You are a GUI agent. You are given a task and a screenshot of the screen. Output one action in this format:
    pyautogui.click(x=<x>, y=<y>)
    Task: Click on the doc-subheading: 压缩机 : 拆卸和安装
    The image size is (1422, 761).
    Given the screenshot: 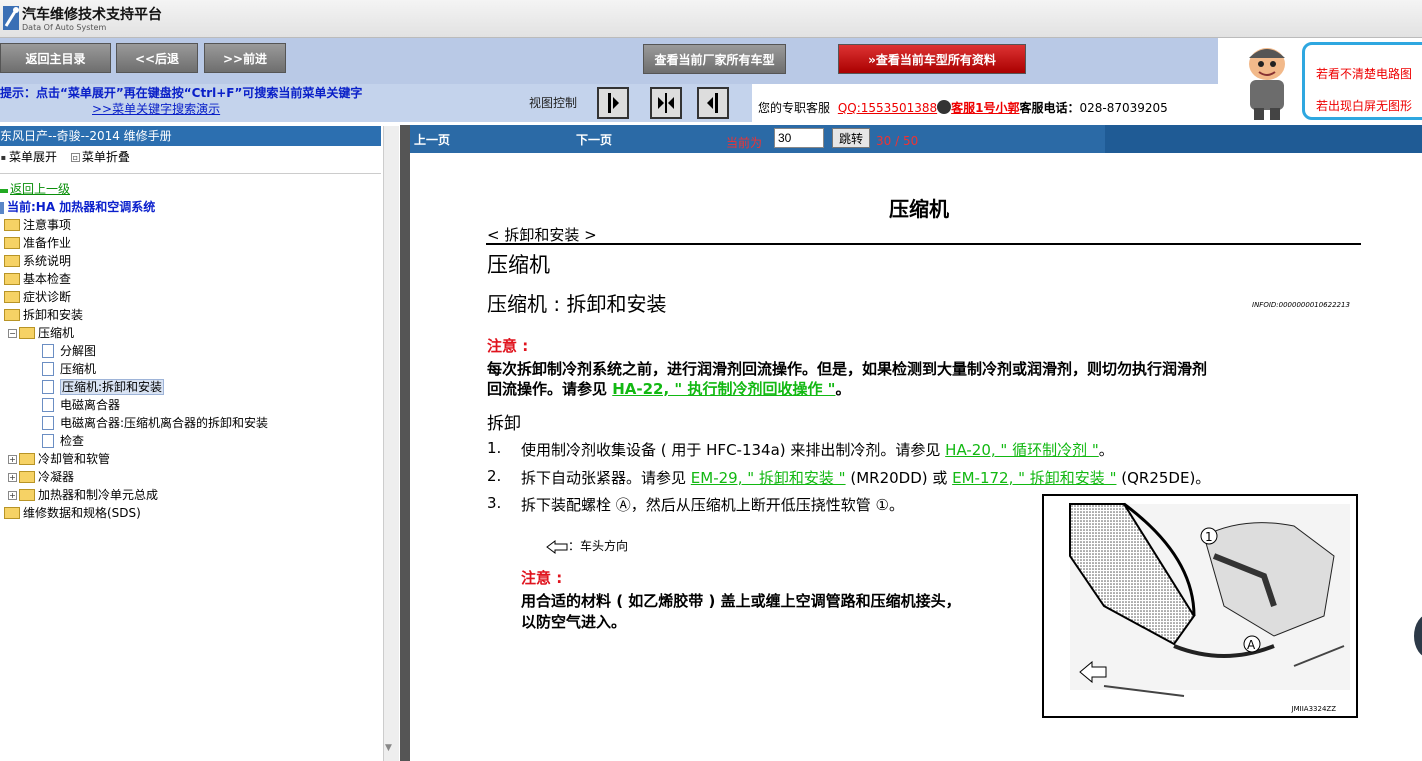 What is the action you would take?
    pyautogui.click(x=577, y=304)
    